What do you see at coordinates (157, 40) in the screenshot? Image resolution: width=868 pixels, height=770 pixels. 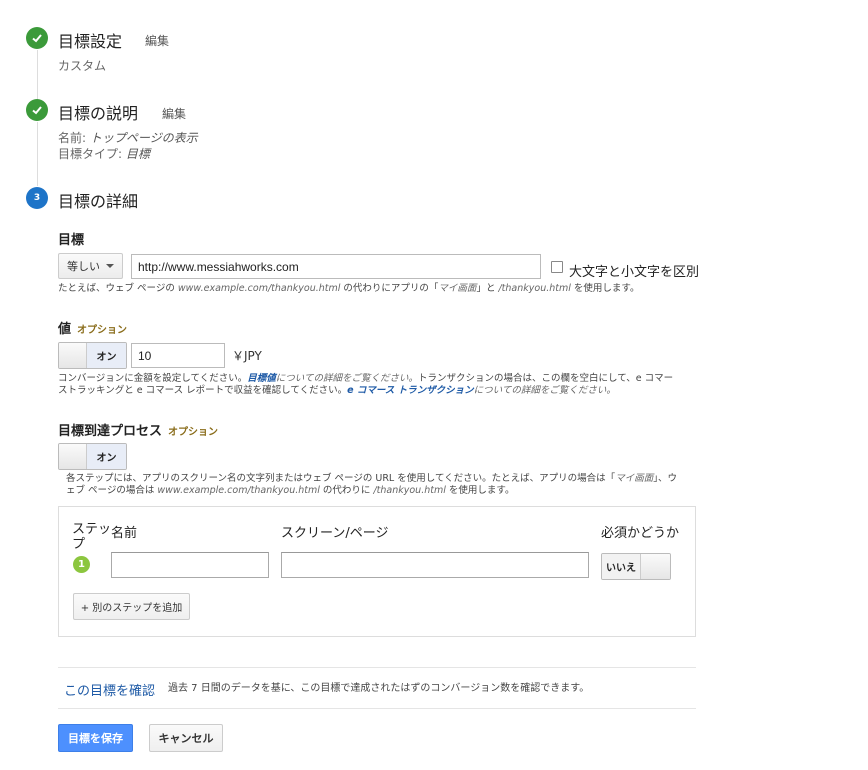 I see `step-1-edit-link: 編集` at bounding box center [157, 40].